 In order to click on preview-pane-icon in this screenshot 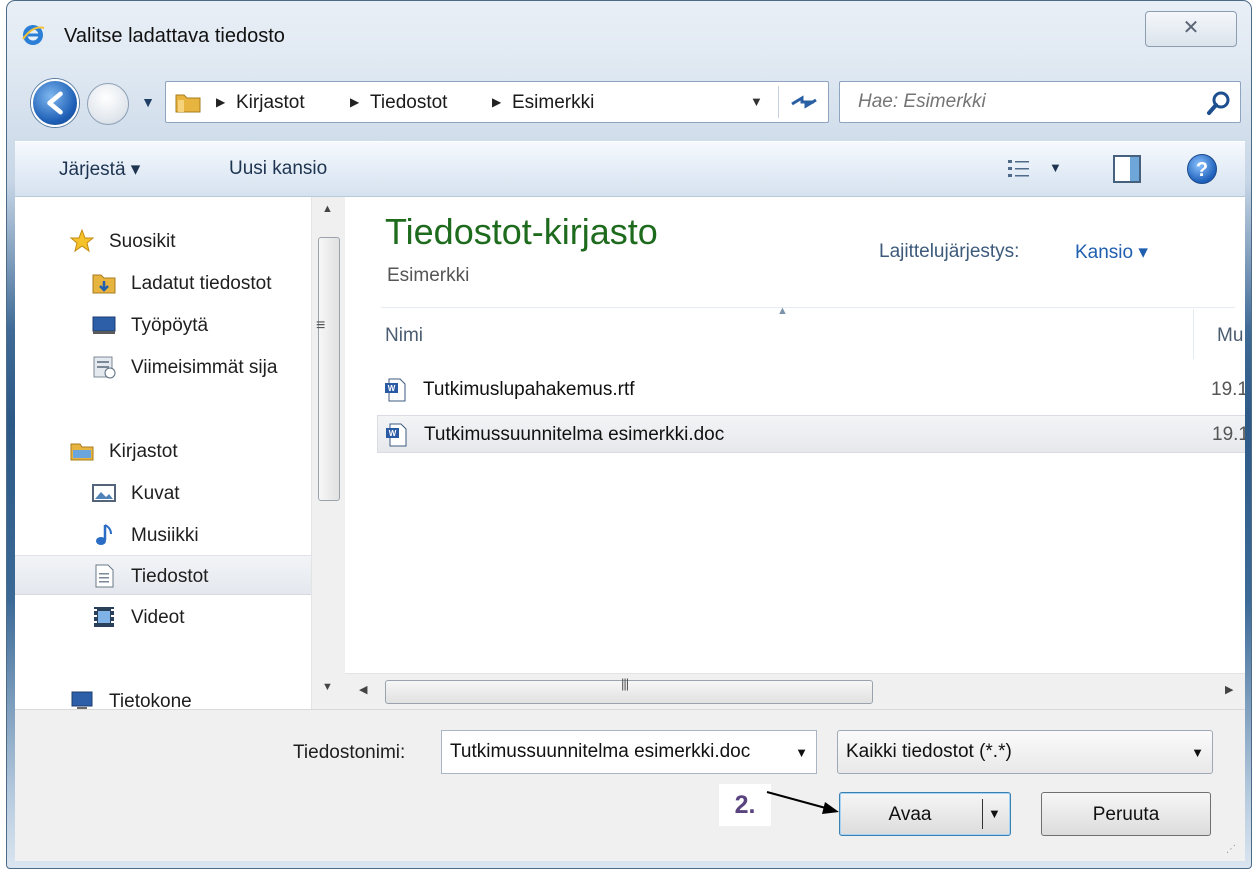, I will do `click(1127, 169)`.